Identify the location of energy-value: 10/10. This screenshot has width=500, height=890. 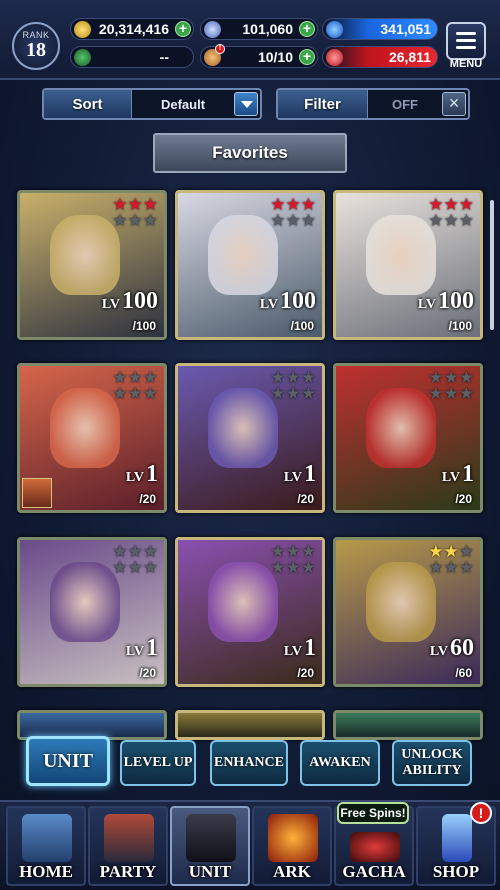
(275, 57).